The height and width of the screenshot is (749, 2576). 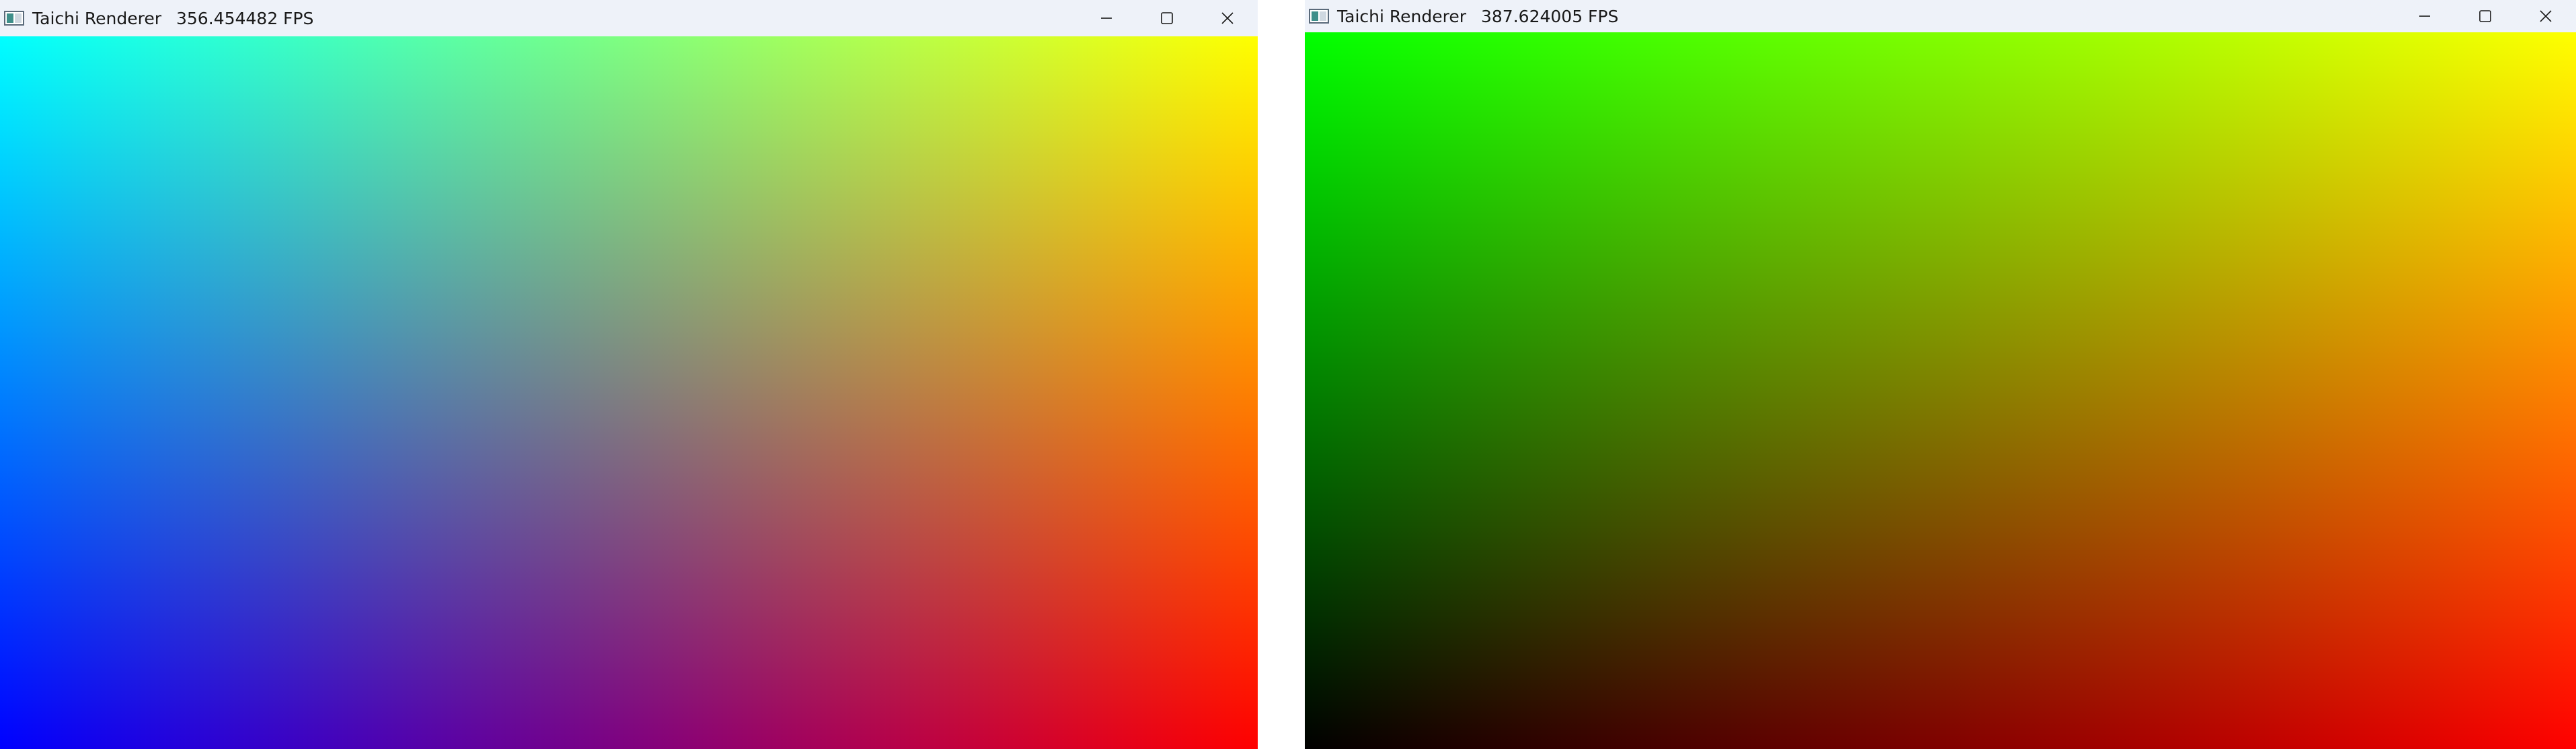 I want to click on window-titlebar: Taichi Renderer 387.624005 FPS, so click(x=1940, y=16).